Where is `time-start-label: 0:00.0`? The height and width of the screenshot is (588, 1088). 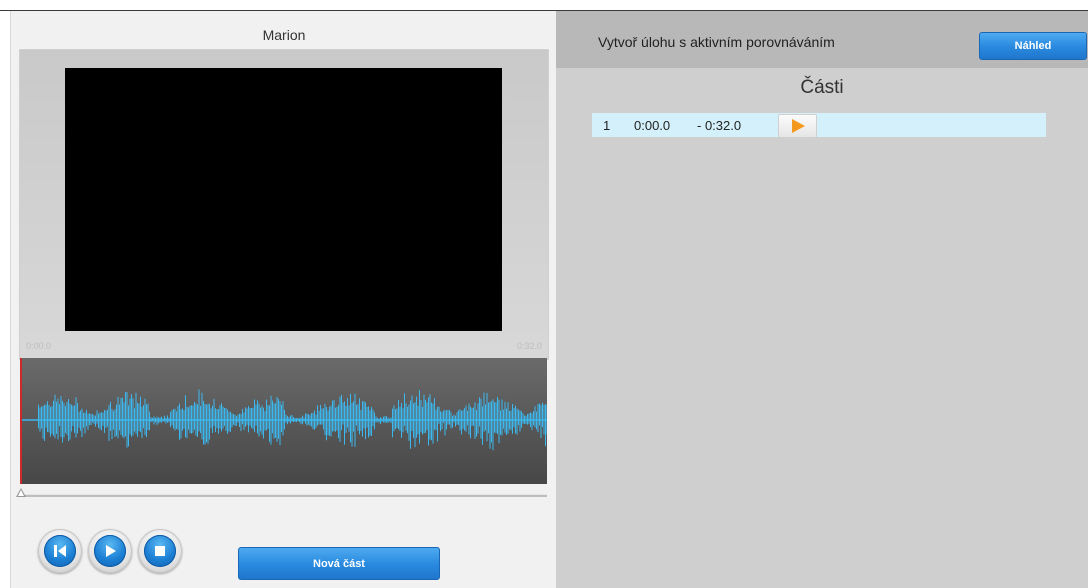
time-start-label: 0:00.0 is located at coordinates (39, 346).